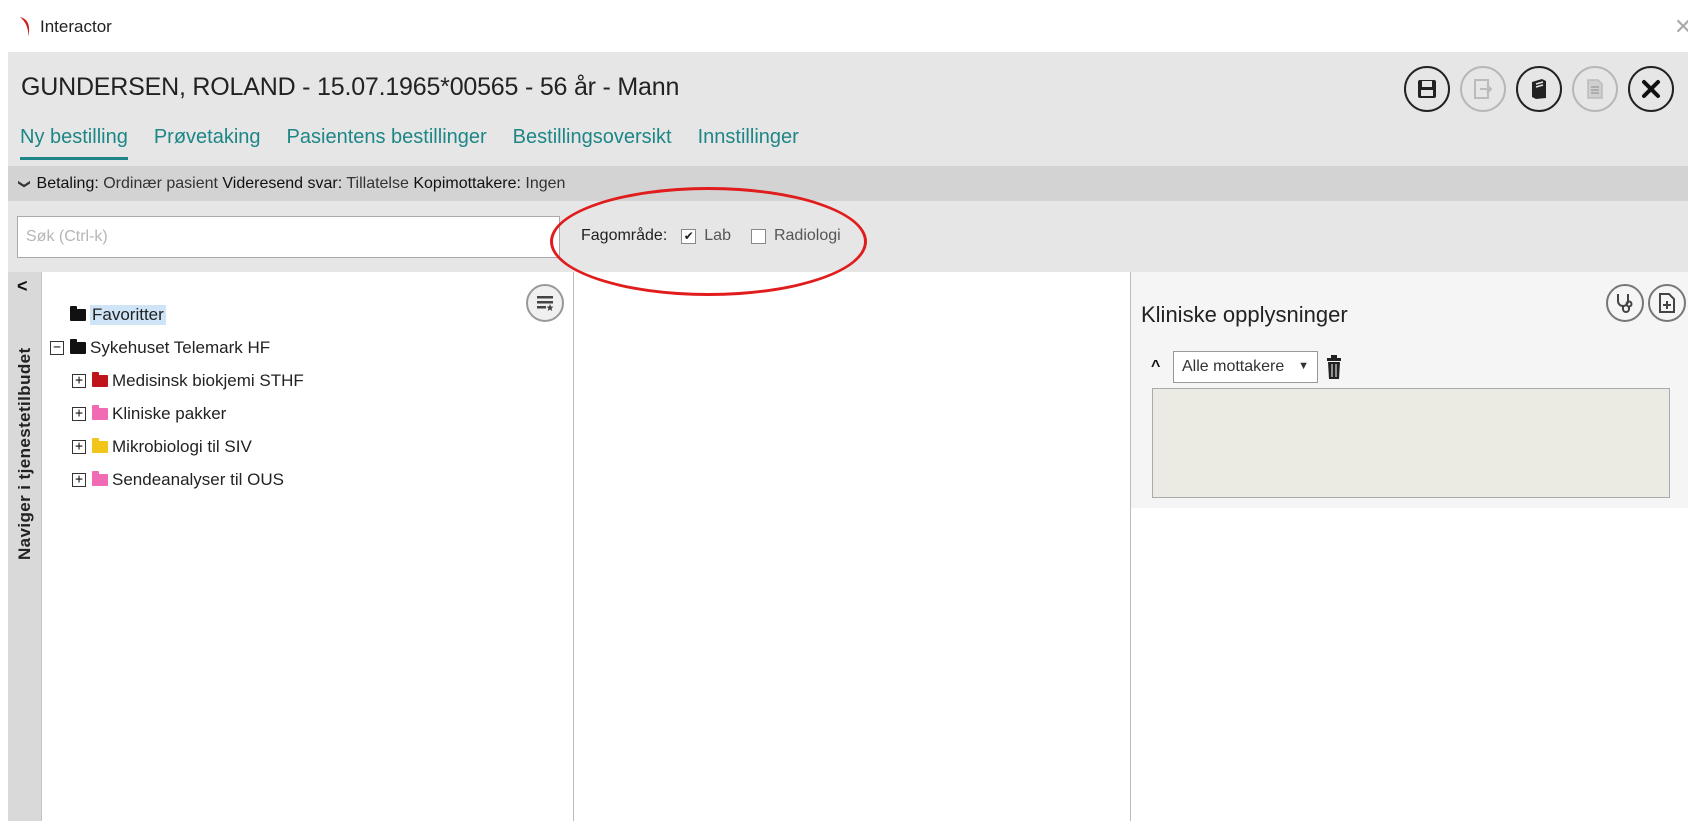 The height and width of the screenshot is (821, 1688). I want to click on tab-ny-bestilling: Ny bestilling, so click(74, 143).